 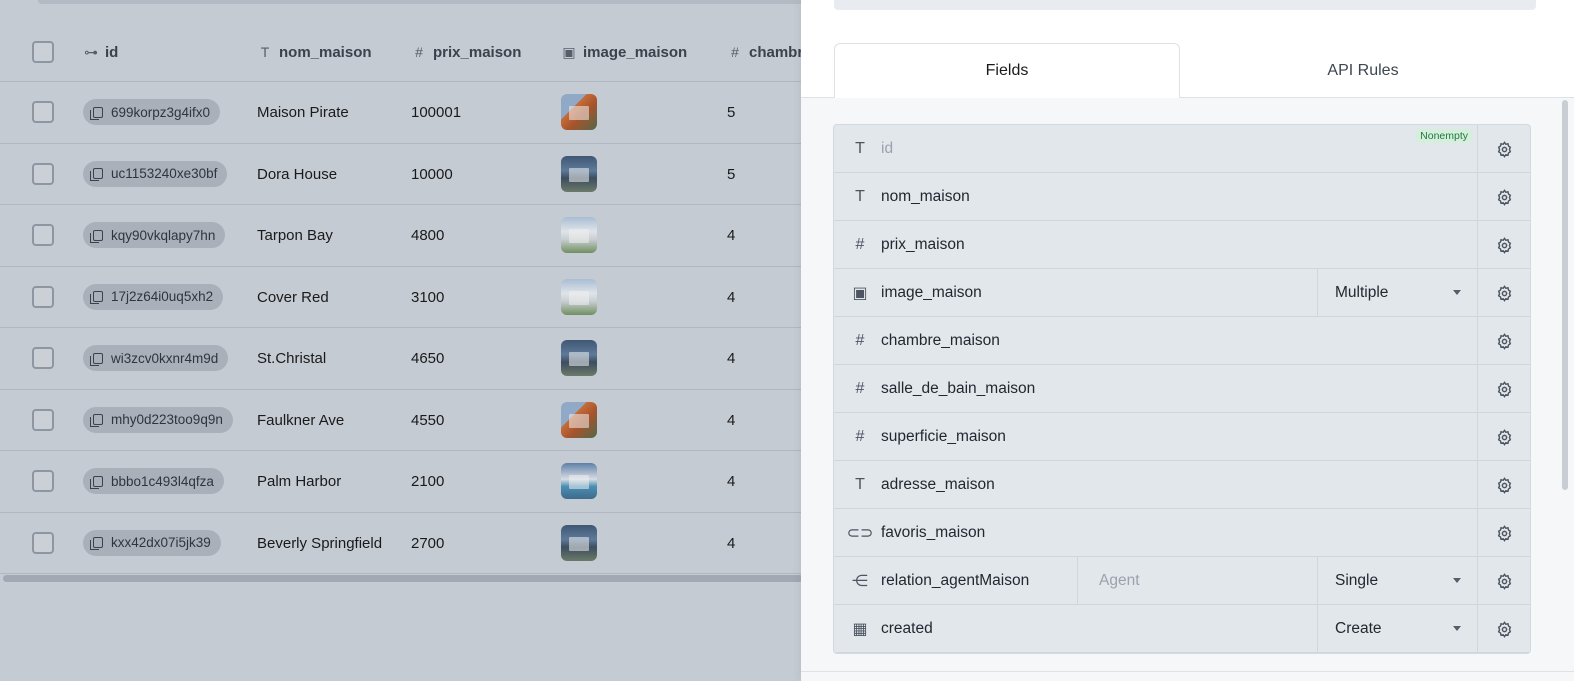 What do you see at coordinates (152, 542) in the screenshot?
I see `record-id-chip: kxx42dx07i5jk39` at bounding box center [152, 542].